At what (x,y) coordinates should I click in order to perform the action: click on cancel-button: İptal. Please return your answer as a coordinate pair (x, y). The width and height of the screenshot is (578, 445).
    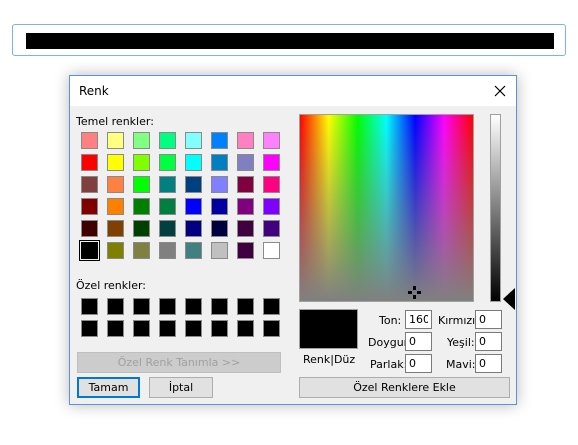
    Looking at the image, I should click on (181, 387).